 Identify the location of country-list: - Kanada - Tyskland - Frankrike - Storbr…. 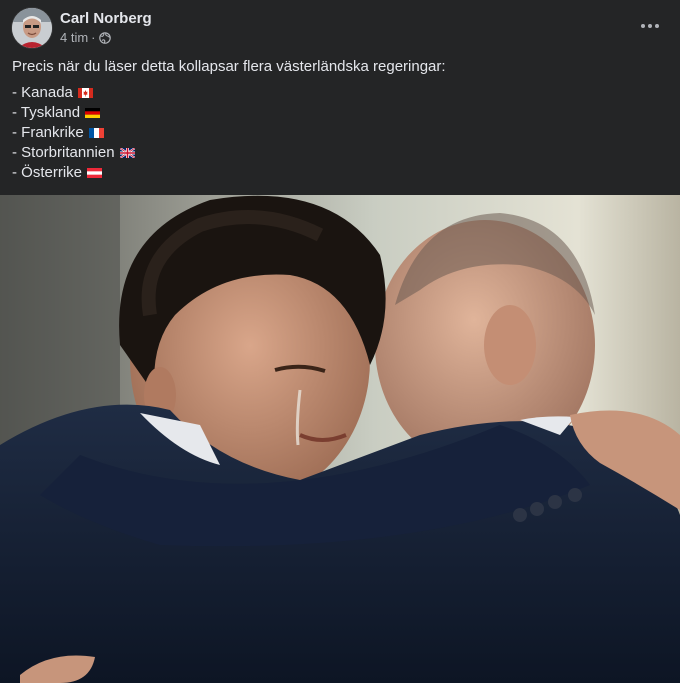
(340, 133).